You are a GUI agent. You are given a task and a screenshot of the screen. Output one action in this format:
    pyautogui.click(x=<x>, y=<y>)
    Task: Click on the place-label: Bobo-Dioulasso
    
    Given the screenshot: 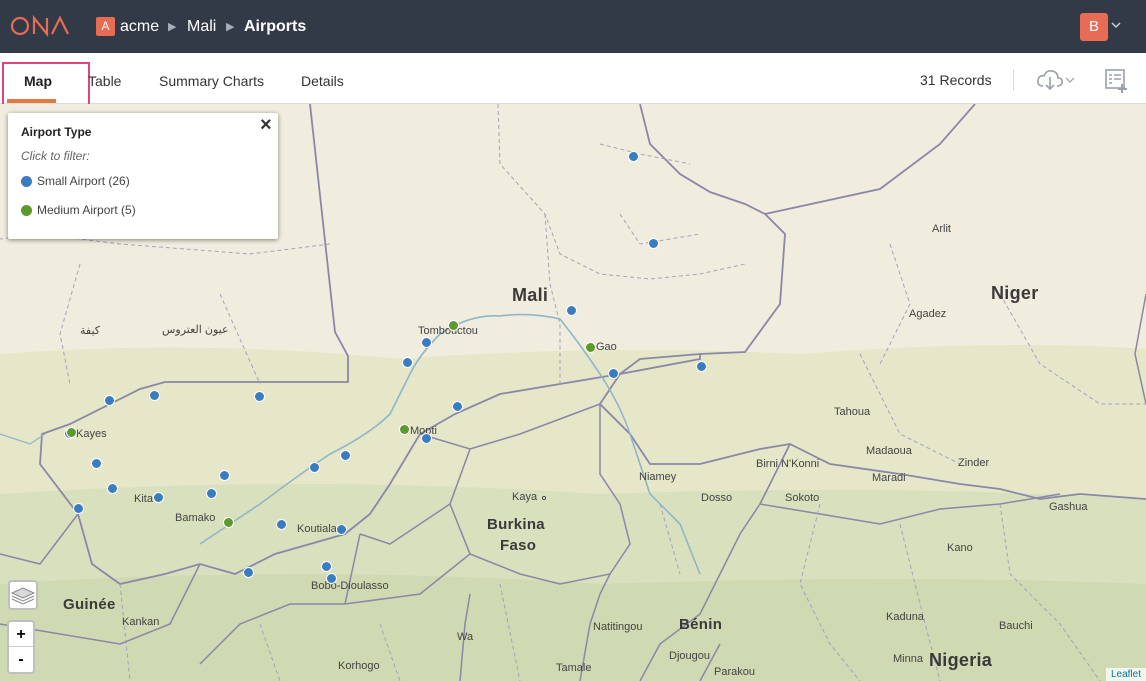 What is the action you would take?
    pyautogui.click(x=350, y=586)
    